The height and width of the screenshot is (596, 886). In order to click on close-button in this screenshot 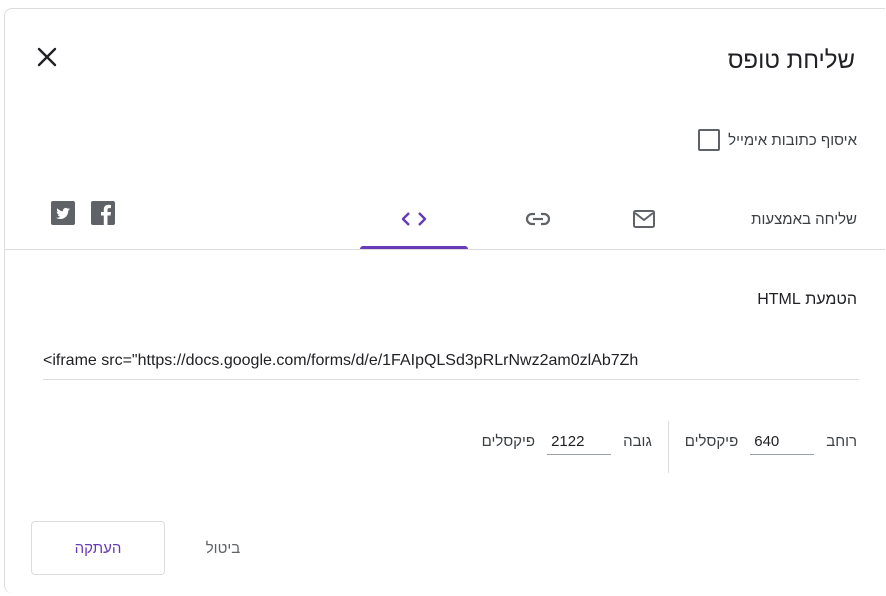, I will do `click(47, 57)`.